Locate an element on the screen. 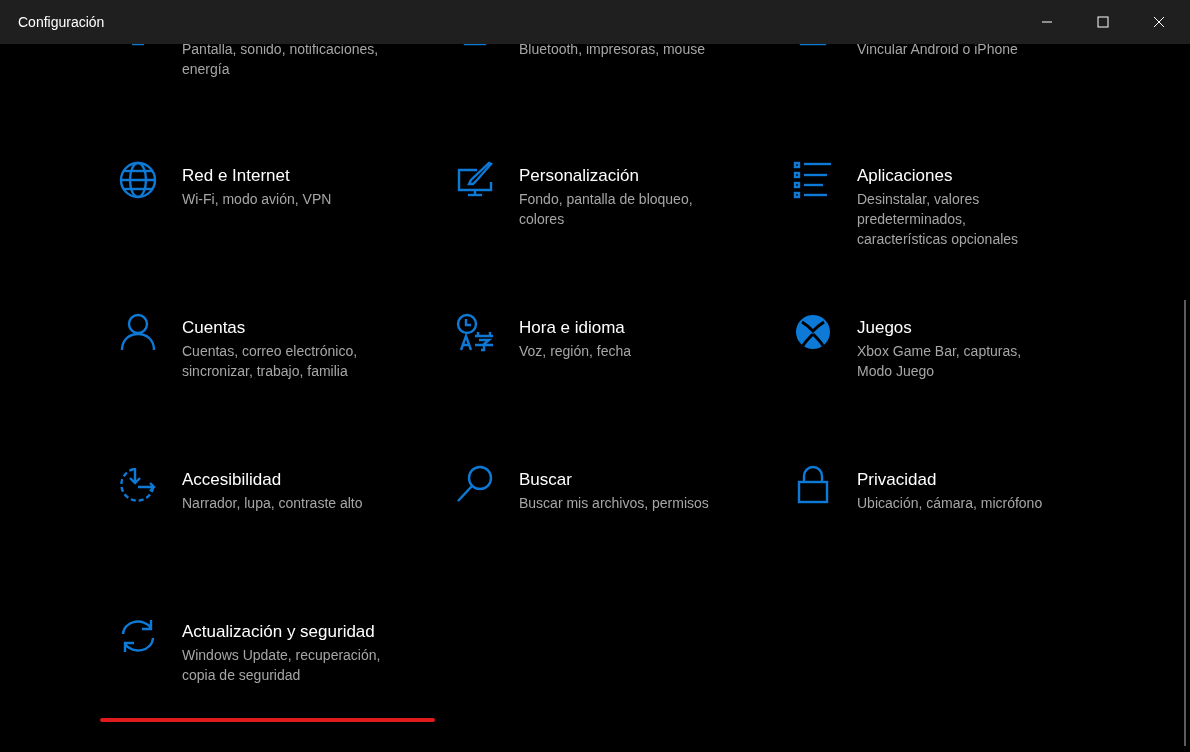  settings-category: Red e Internet Wi-Fi, modo avión, VPN is located at coordinates (225, 184).